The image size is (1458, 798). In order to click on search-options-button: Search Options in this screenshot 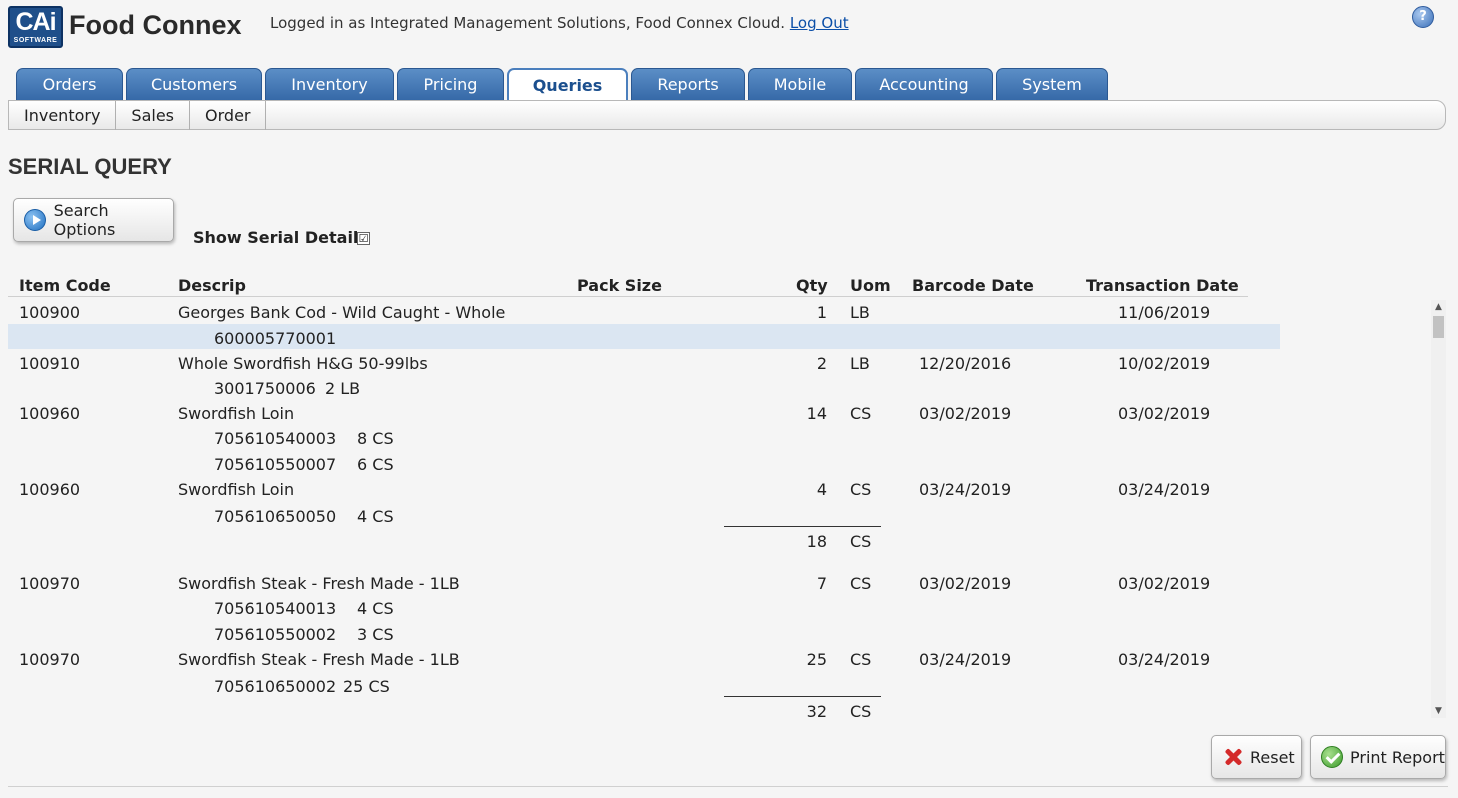, I will do `click(93, 220)`.